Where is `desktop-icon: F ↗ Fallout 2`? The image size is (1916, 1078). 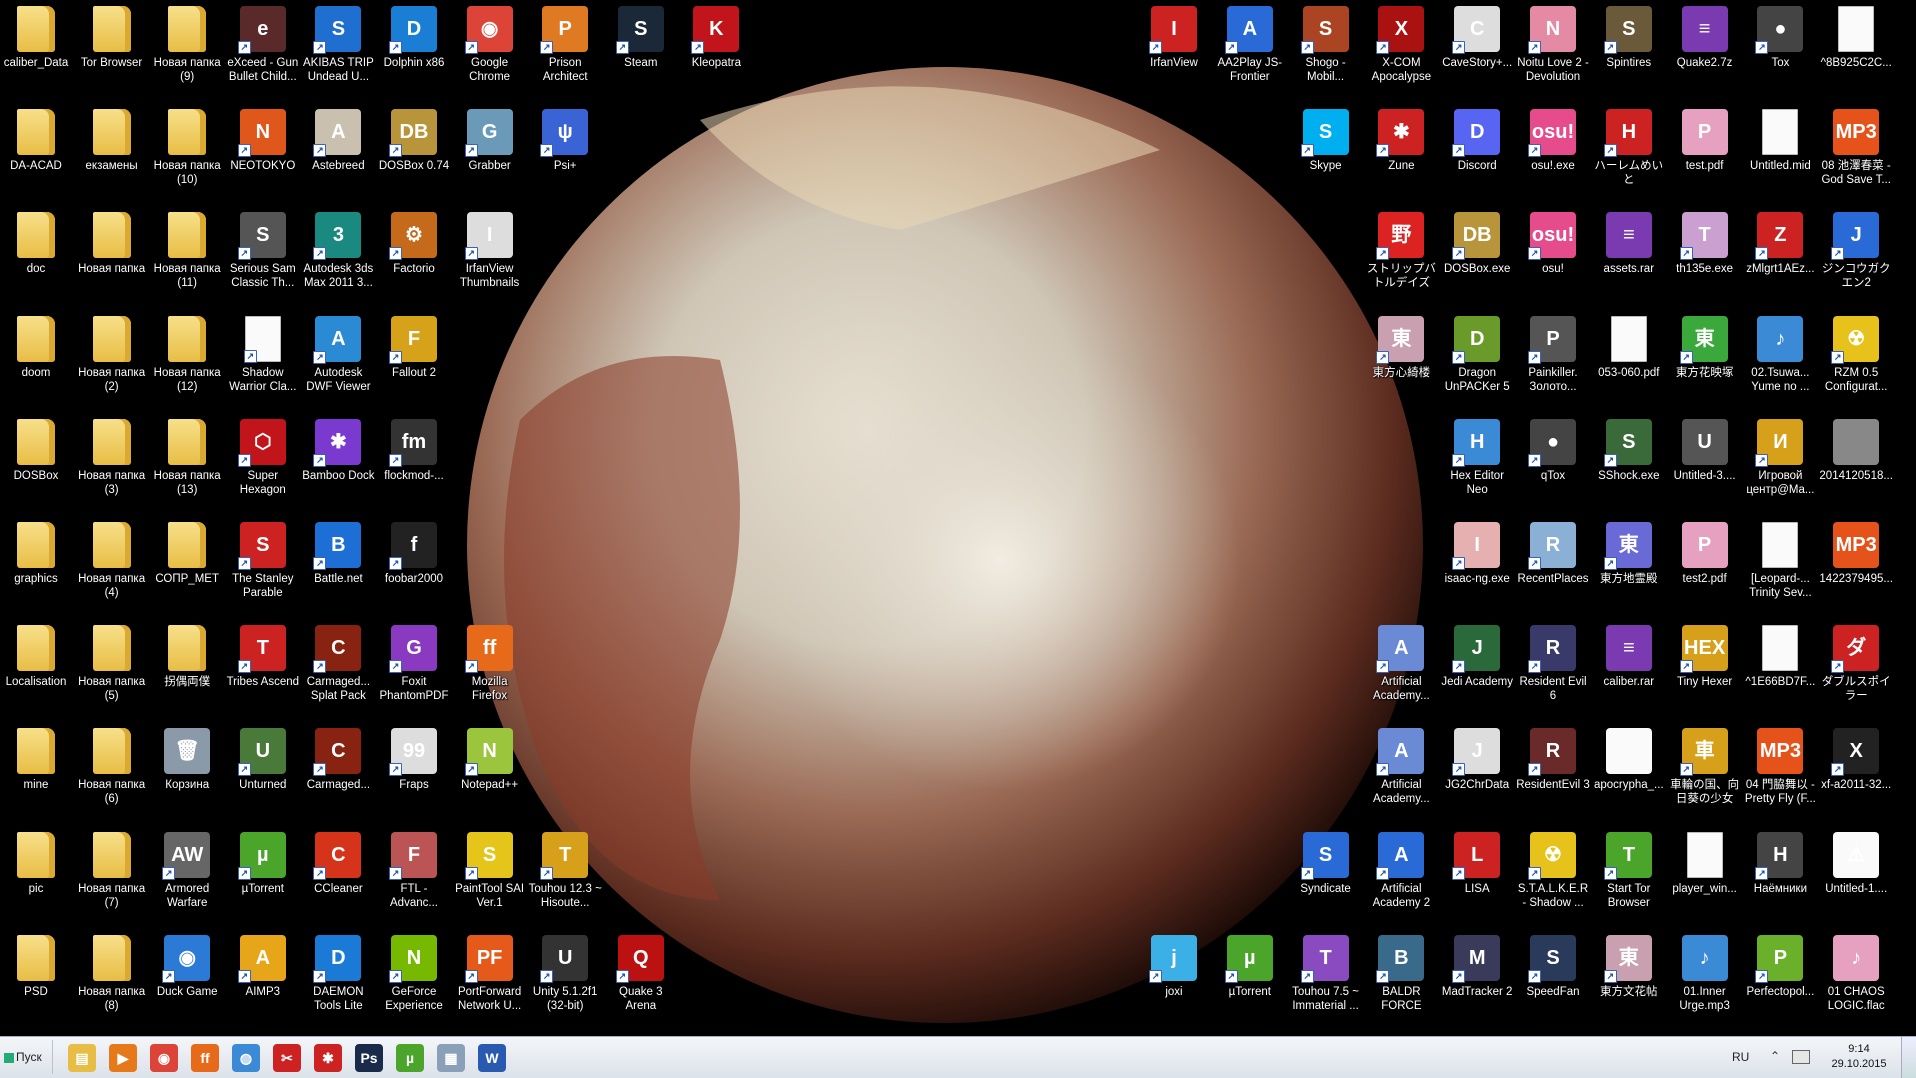
desktop-icon: F ↗ Fallout 2 is located at coordinates (414, 362).